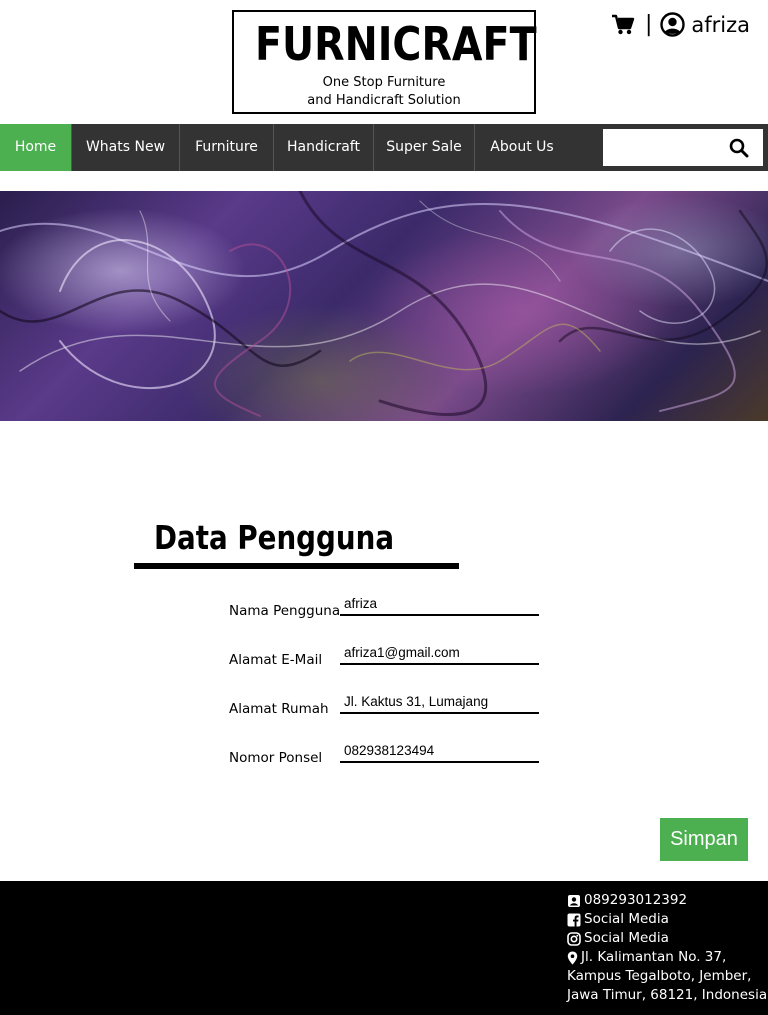 This screenshot has width=768, height=1015. What do you see at coordinates (572, 958) in the screenshot?
I see `map-marker-icon` at bounding box center [572, 958].